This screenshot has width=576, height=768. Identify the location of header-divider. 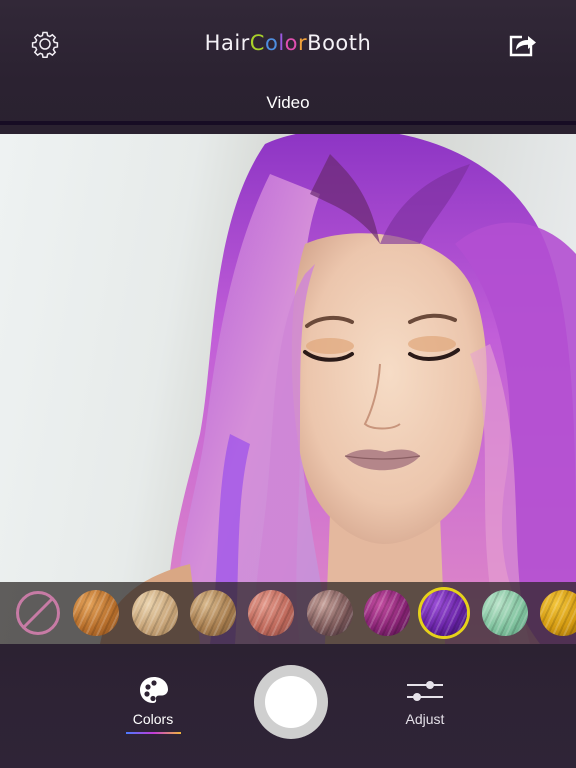
(288, 123).